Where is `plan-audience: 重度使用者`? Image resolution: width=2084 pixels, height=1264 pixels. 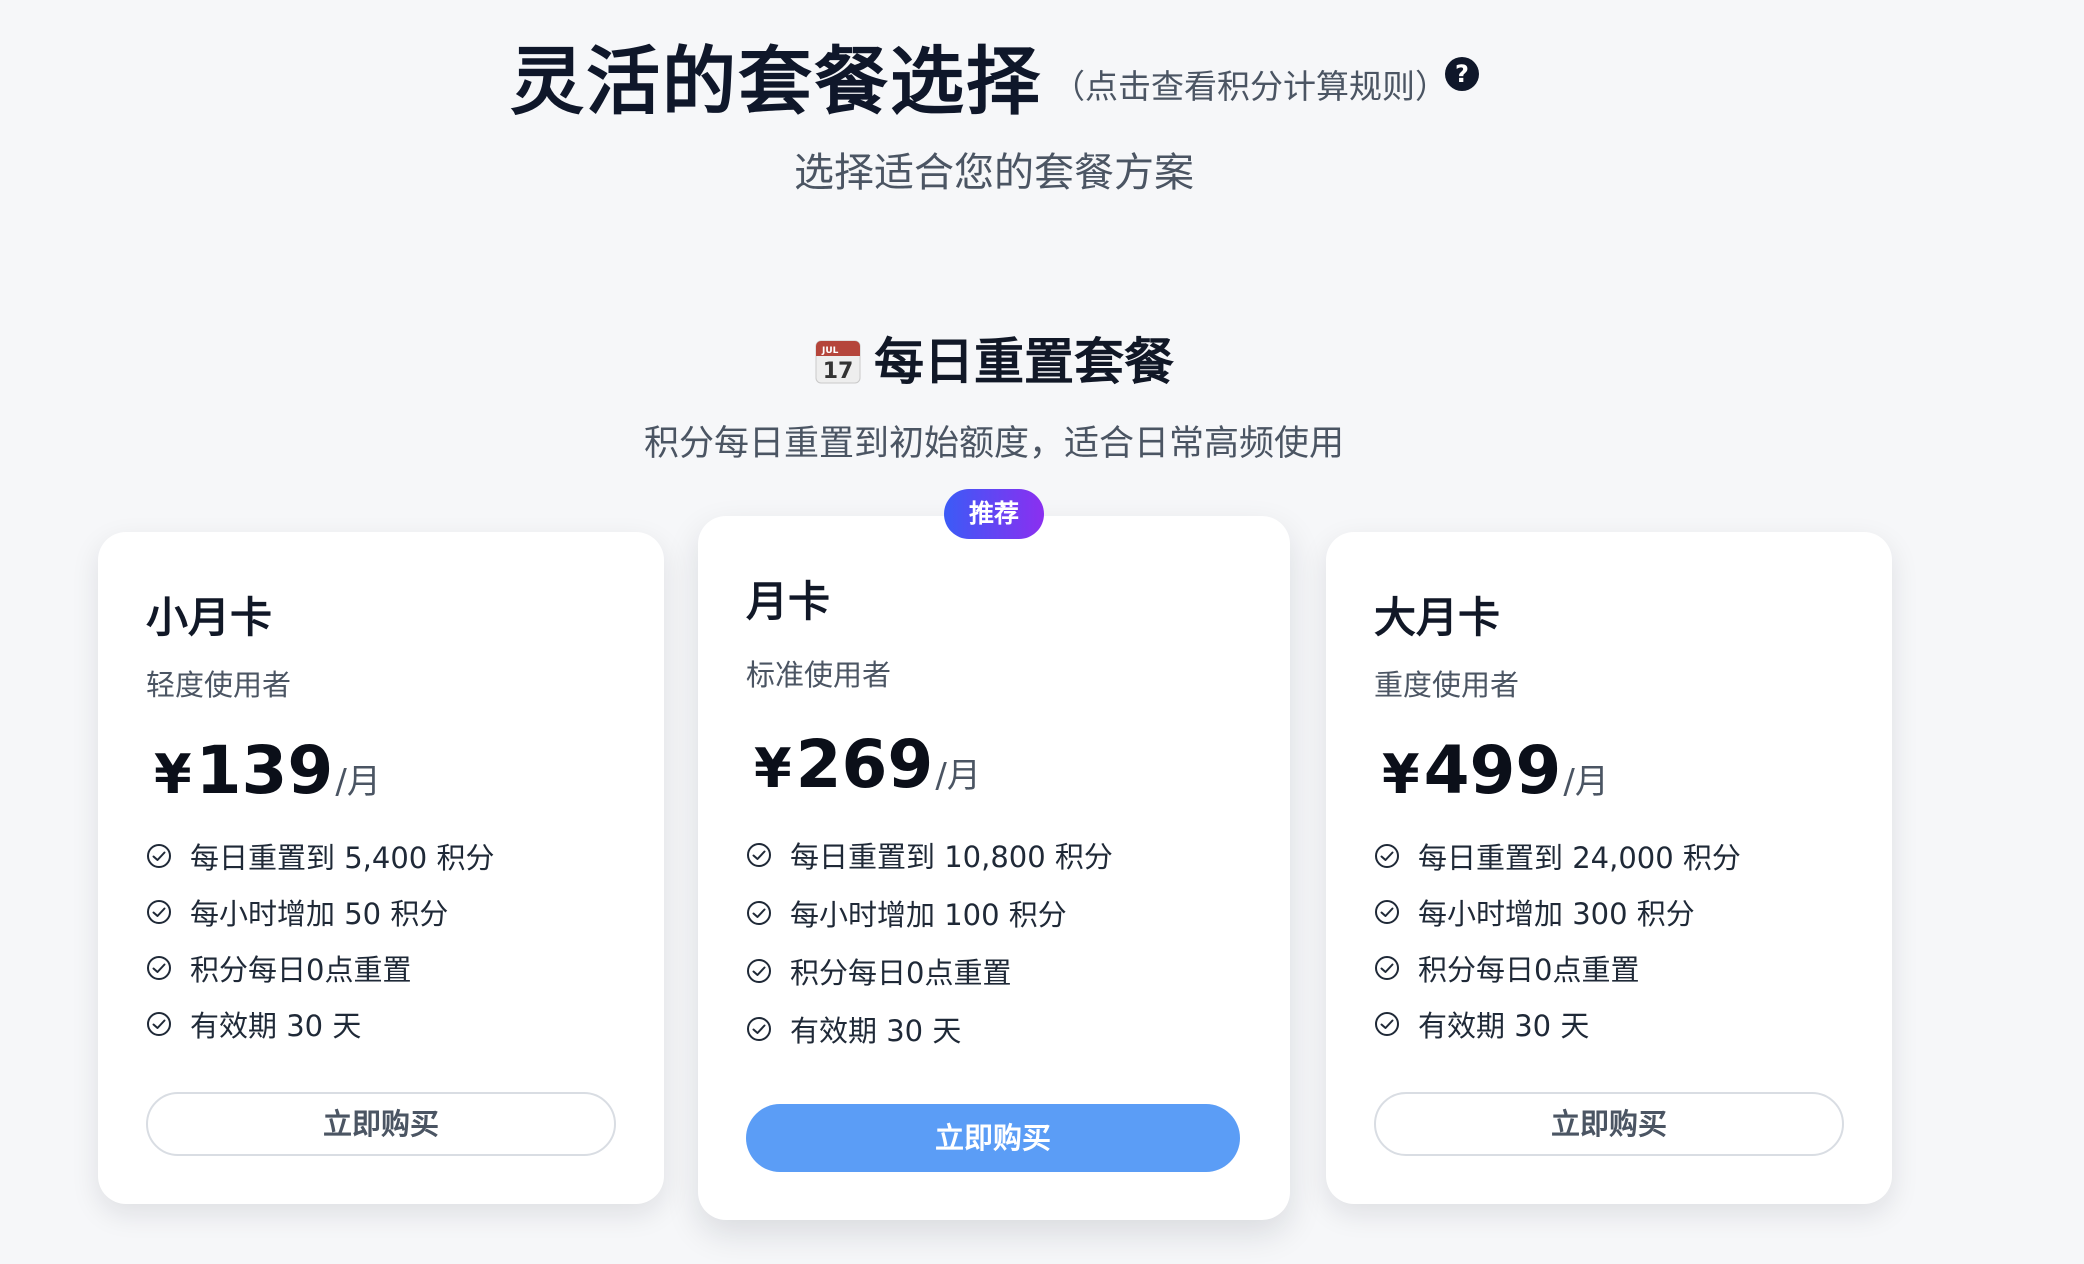 plan-audience: 重度使用者 is located at coordinates (1447, 685).